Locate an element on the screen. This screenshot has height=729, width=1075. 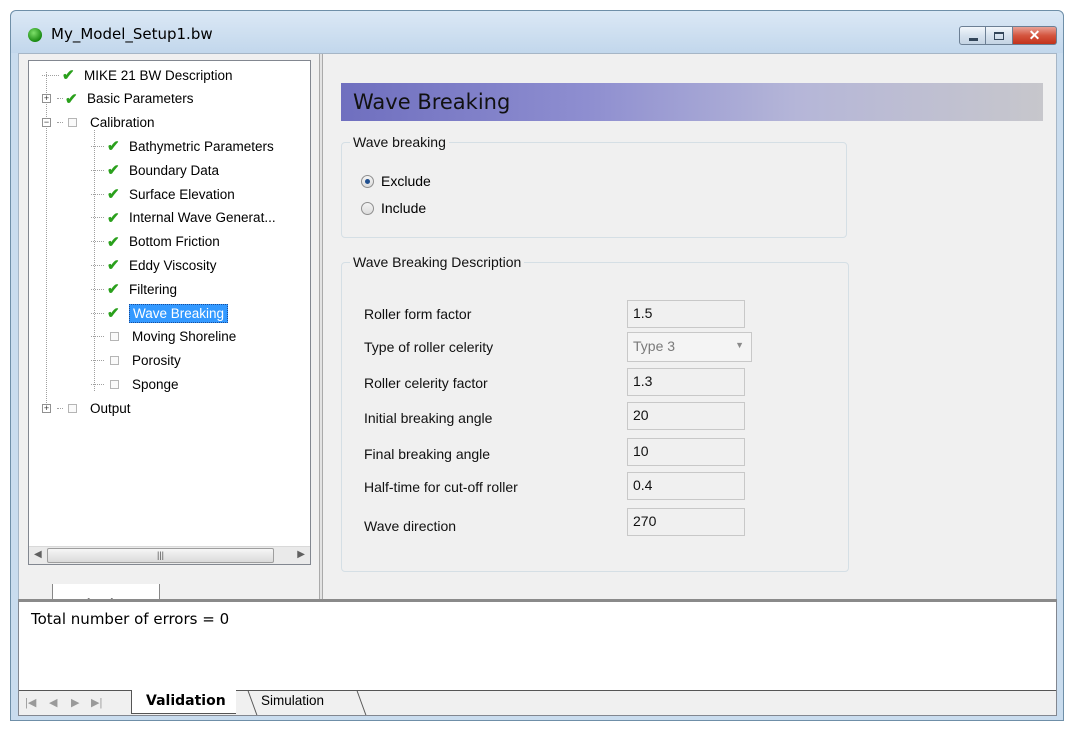
final-breaking-angle-field: 10 is located at coordinates (686, 452).